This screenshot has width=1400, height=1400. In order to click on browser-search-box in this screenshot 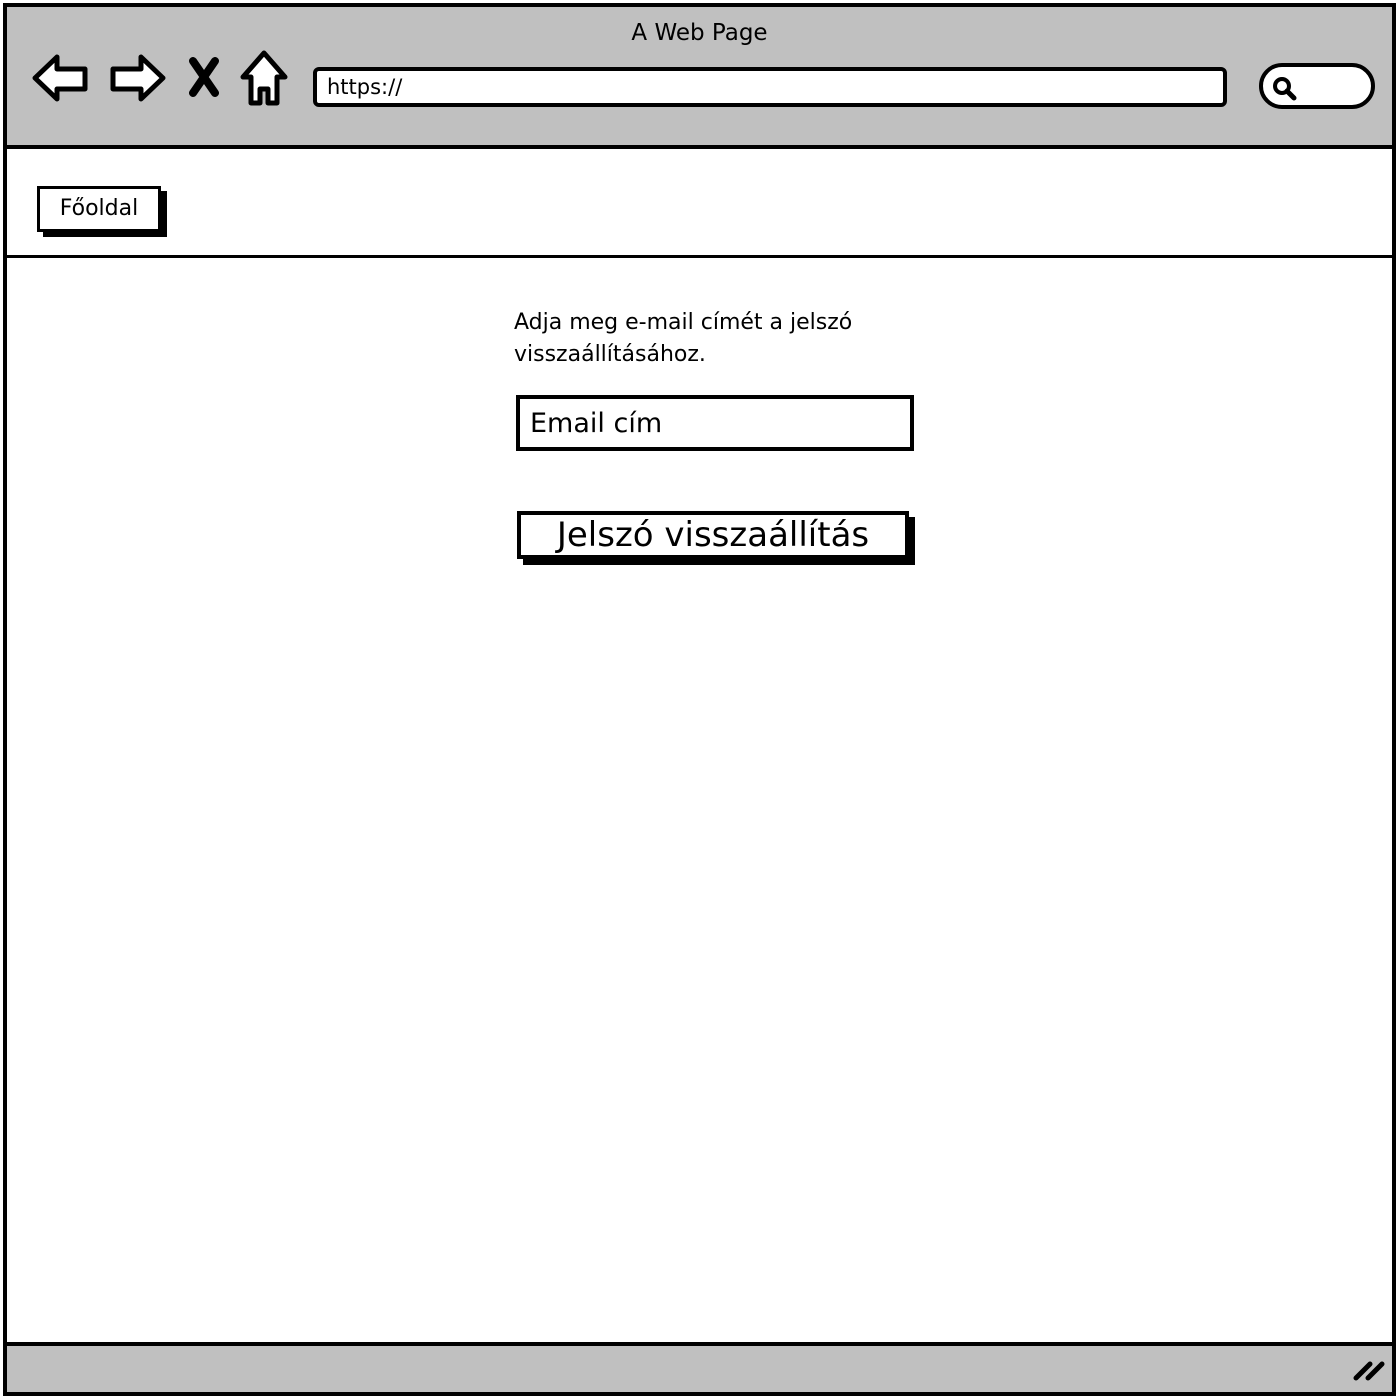, I will do `click(1317, 86)`.